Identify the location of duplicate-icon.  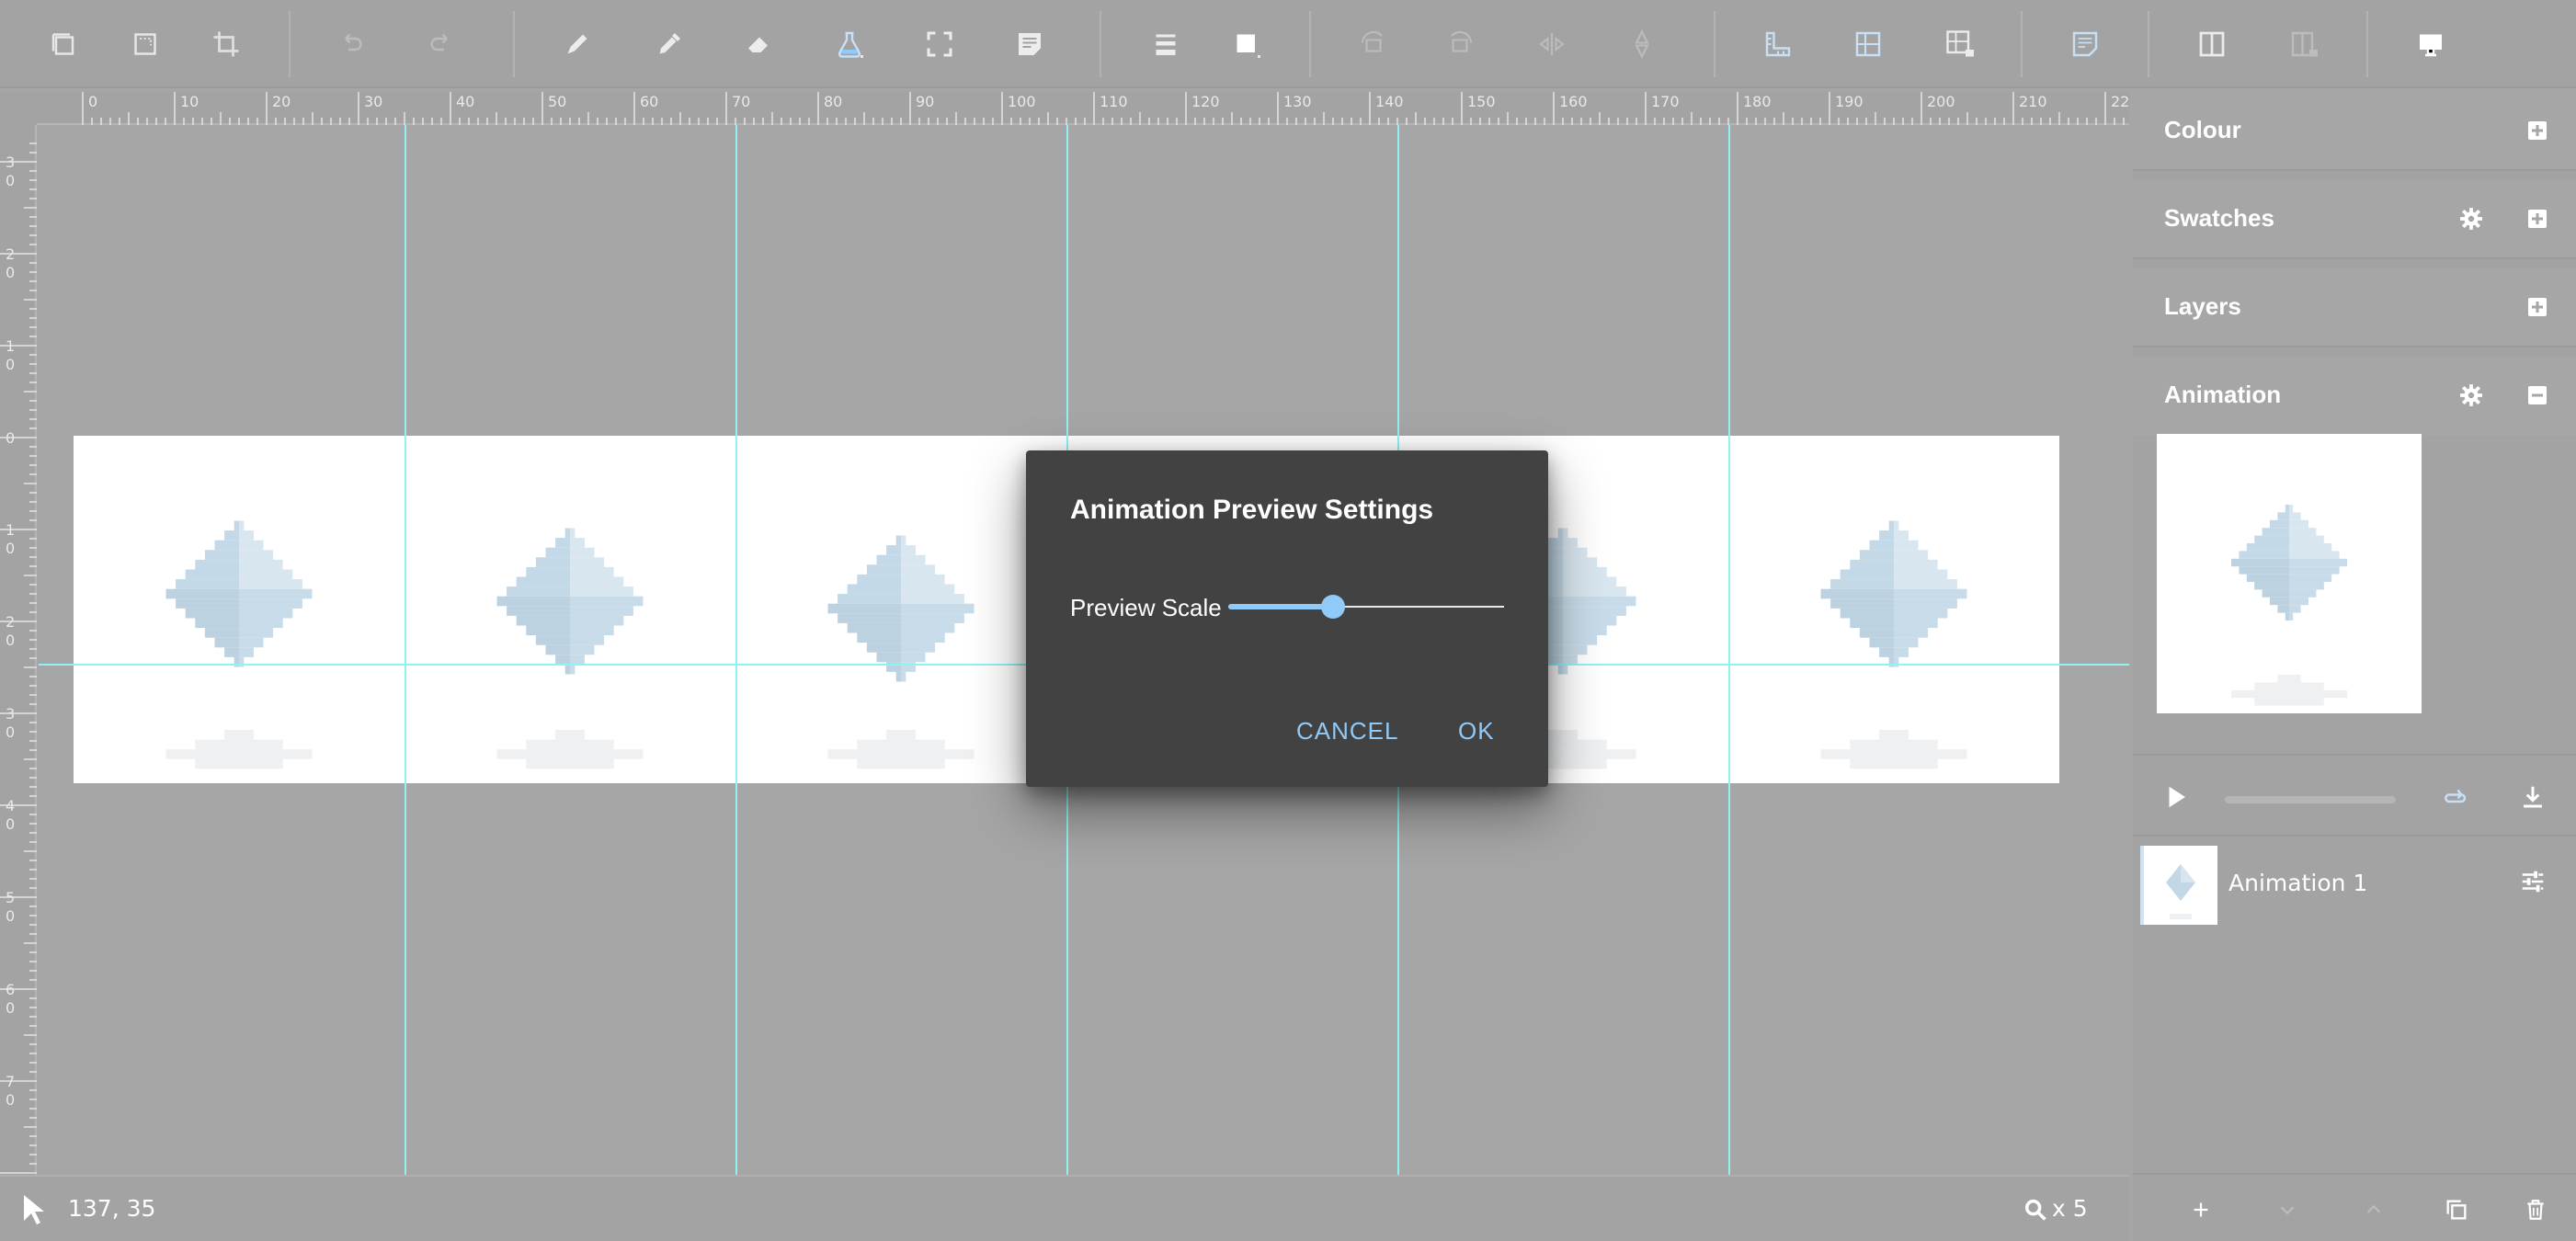
(2456, 1209).